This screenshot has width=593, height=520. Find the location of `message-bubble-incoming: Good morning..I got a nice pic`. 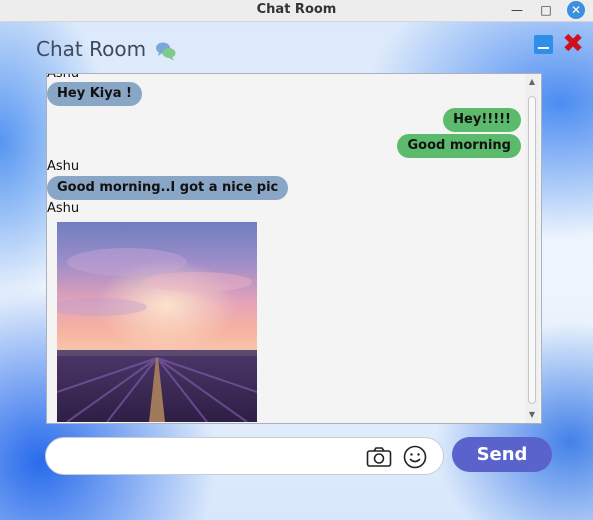

message-bubble-incoming: Good morning..I got a nice pic is located at coordinates (168, 188).